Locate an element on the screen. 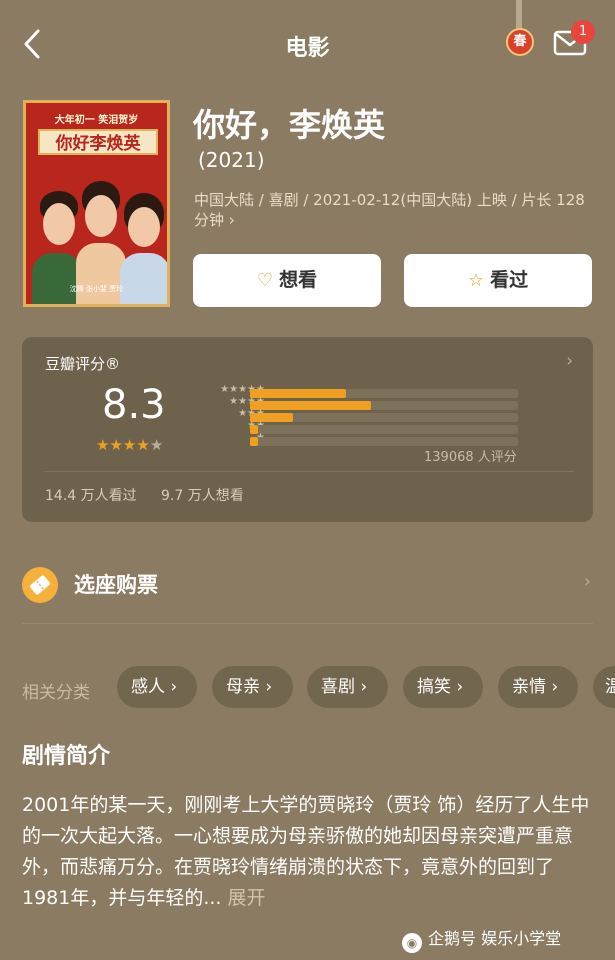 This screenshot has height=960, width=615. spring-badge-icon: 春 is located at coordinates (520, 42).